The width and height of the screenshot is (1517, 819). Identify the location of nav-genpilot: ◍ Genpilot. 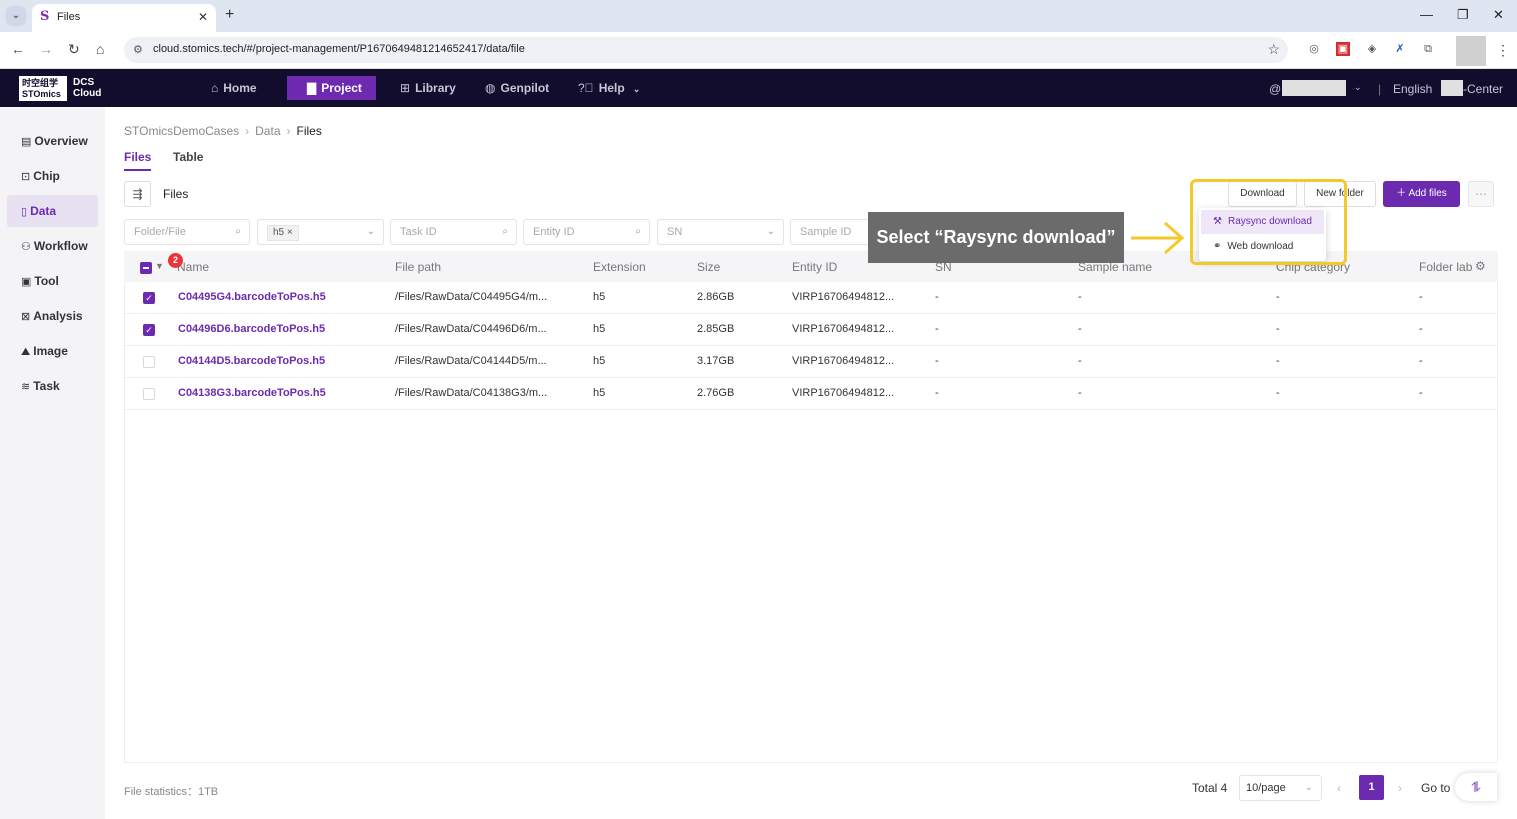
(517, 88).